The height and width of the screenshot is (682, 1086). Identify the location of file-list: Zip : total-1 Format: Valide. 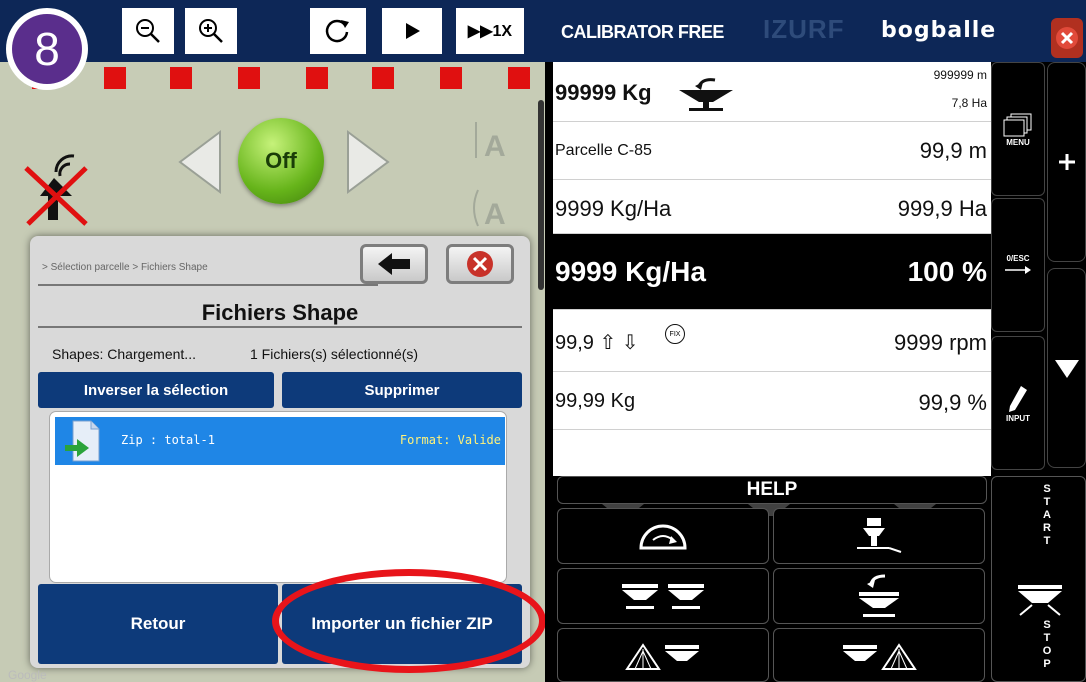
(278, 497).